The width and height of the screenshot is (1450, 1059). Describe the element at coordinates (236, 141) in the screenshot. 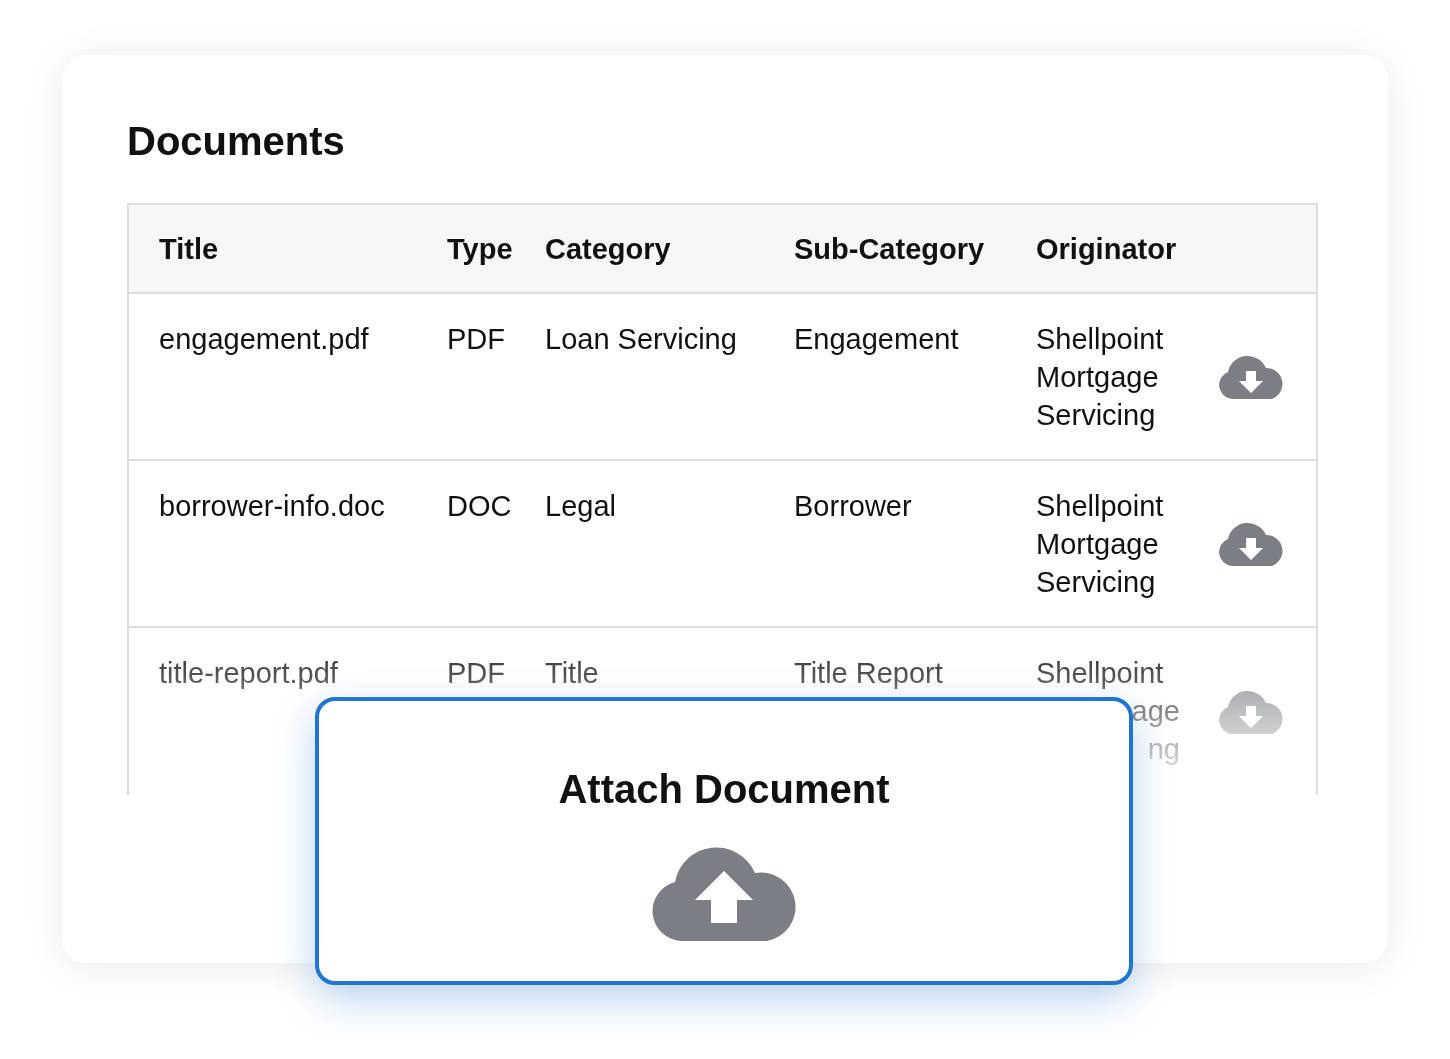

I see `section-title: Documents` at that location.